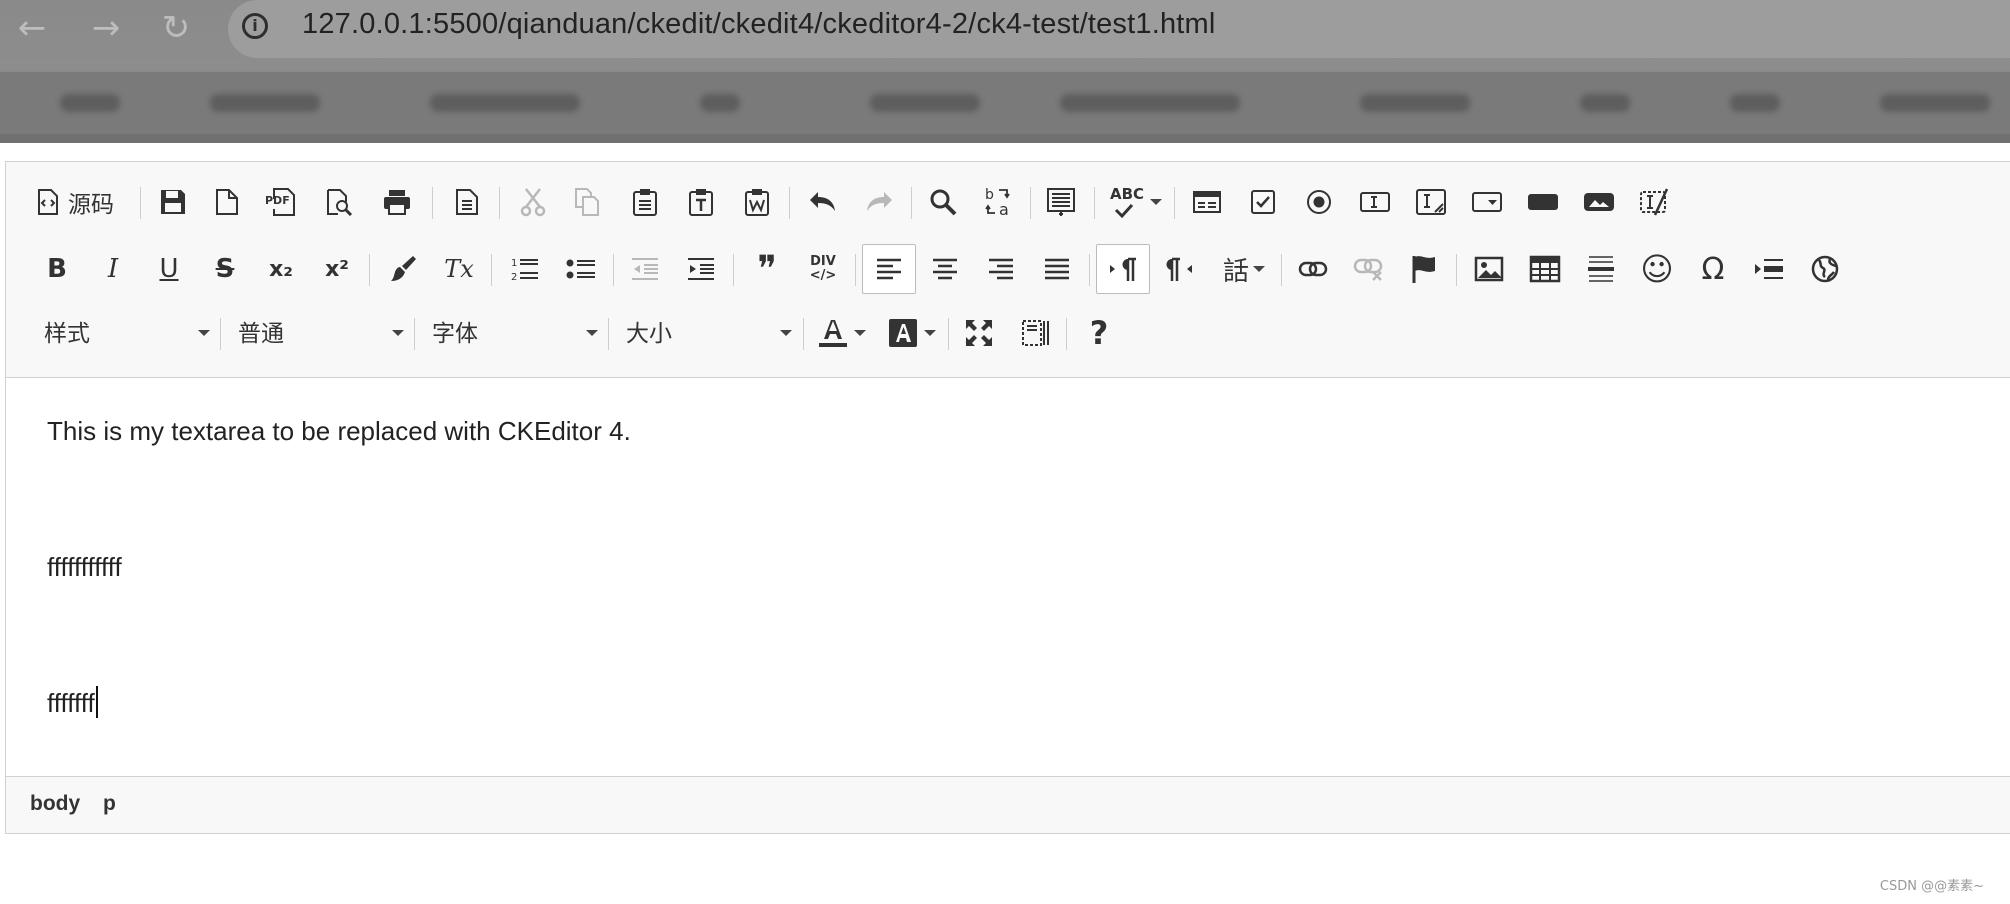 The width and height of the screenshot is (2010, 904). What do you see at coordinates (1134, 202) in the screenshot?
I see `spellcheck-button: ABC` at bounding box center [1134, 202].